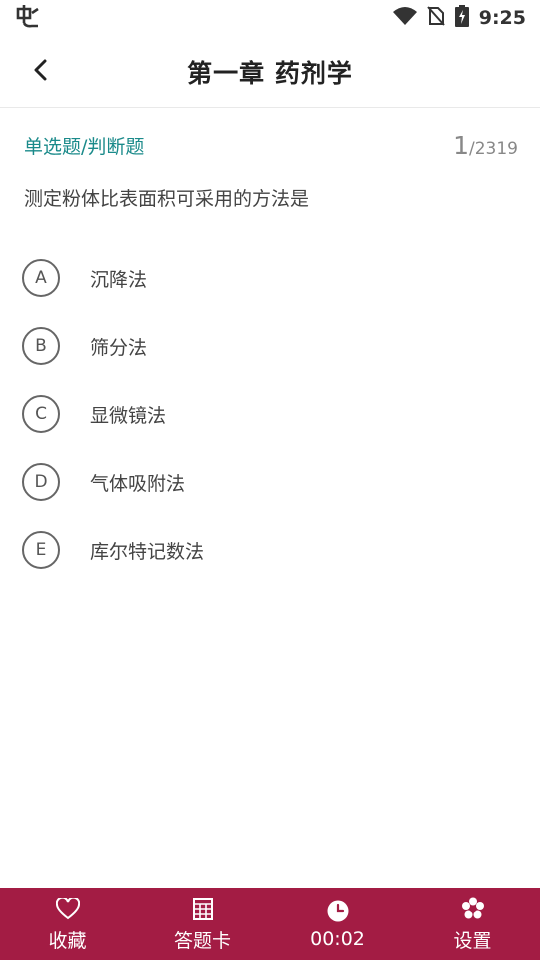  What do you see at coordinates (202, 909) in the screenshot?
I see `grid-card-icon` at bounding box center [202, 909].